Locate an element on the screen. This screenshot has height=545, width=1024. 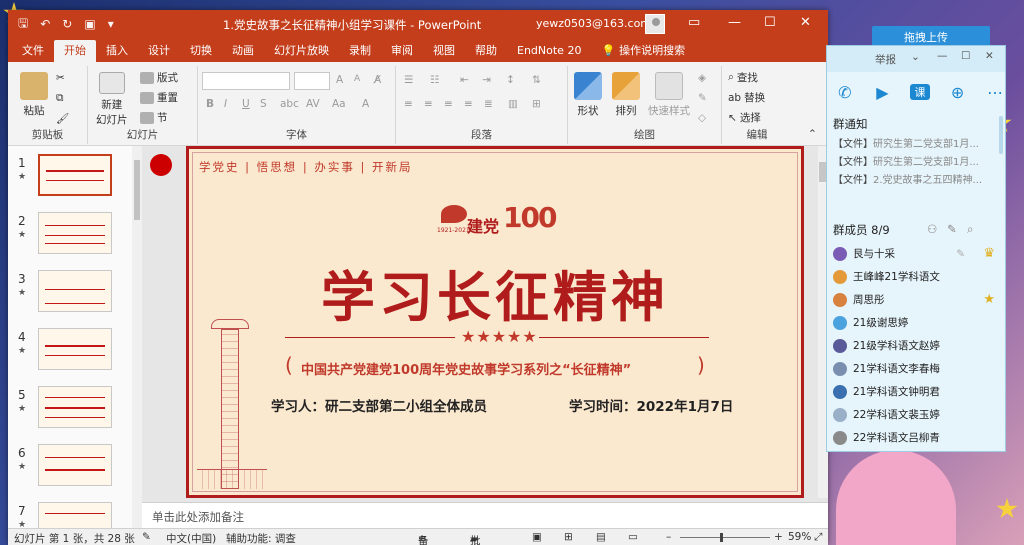
maximize-icon: ☐ is located at coordinates (770, 22).